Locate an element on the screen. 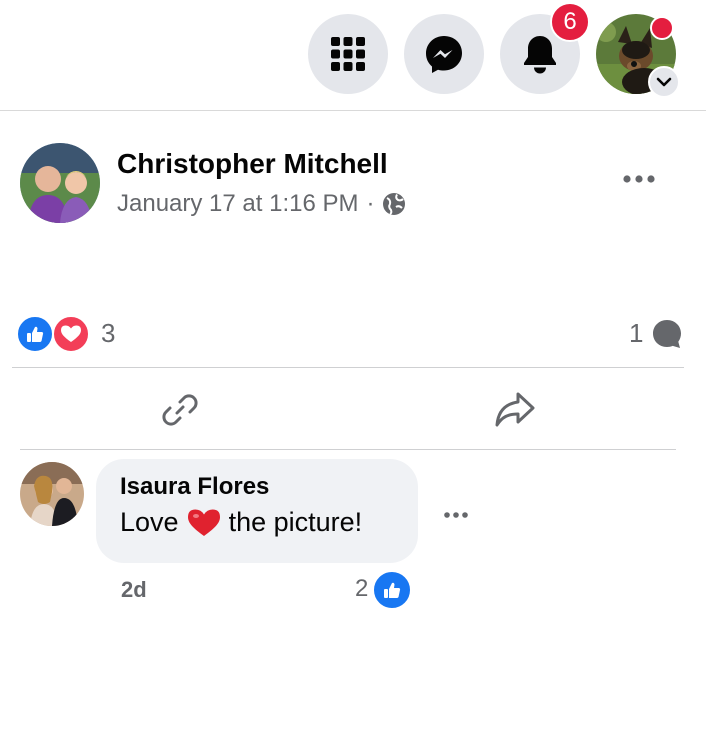 The width and height of the screenshot is (706, 742). account-menu-button is located at coordinates (664, 82).